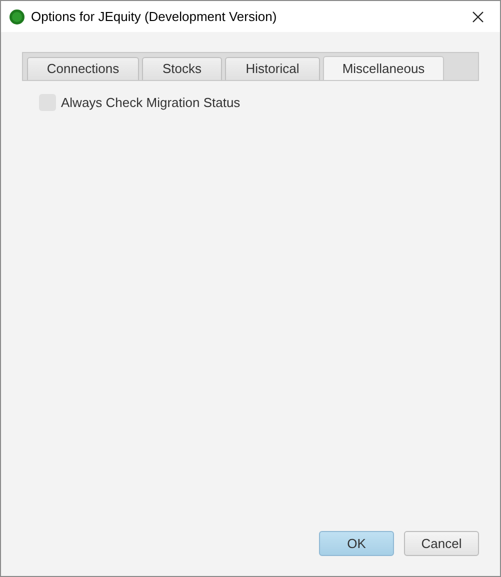 The image size is (501, 577). Describe the element at coordinates (441, 543) in the screenshot. I see `dialog-button: Cancel` at that location.